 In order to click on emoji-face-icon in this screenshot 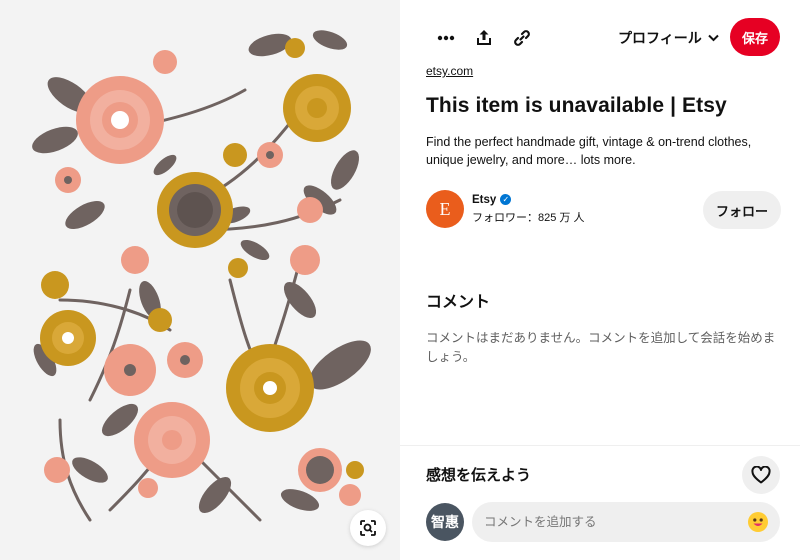, I will do `click(758, 522)`.